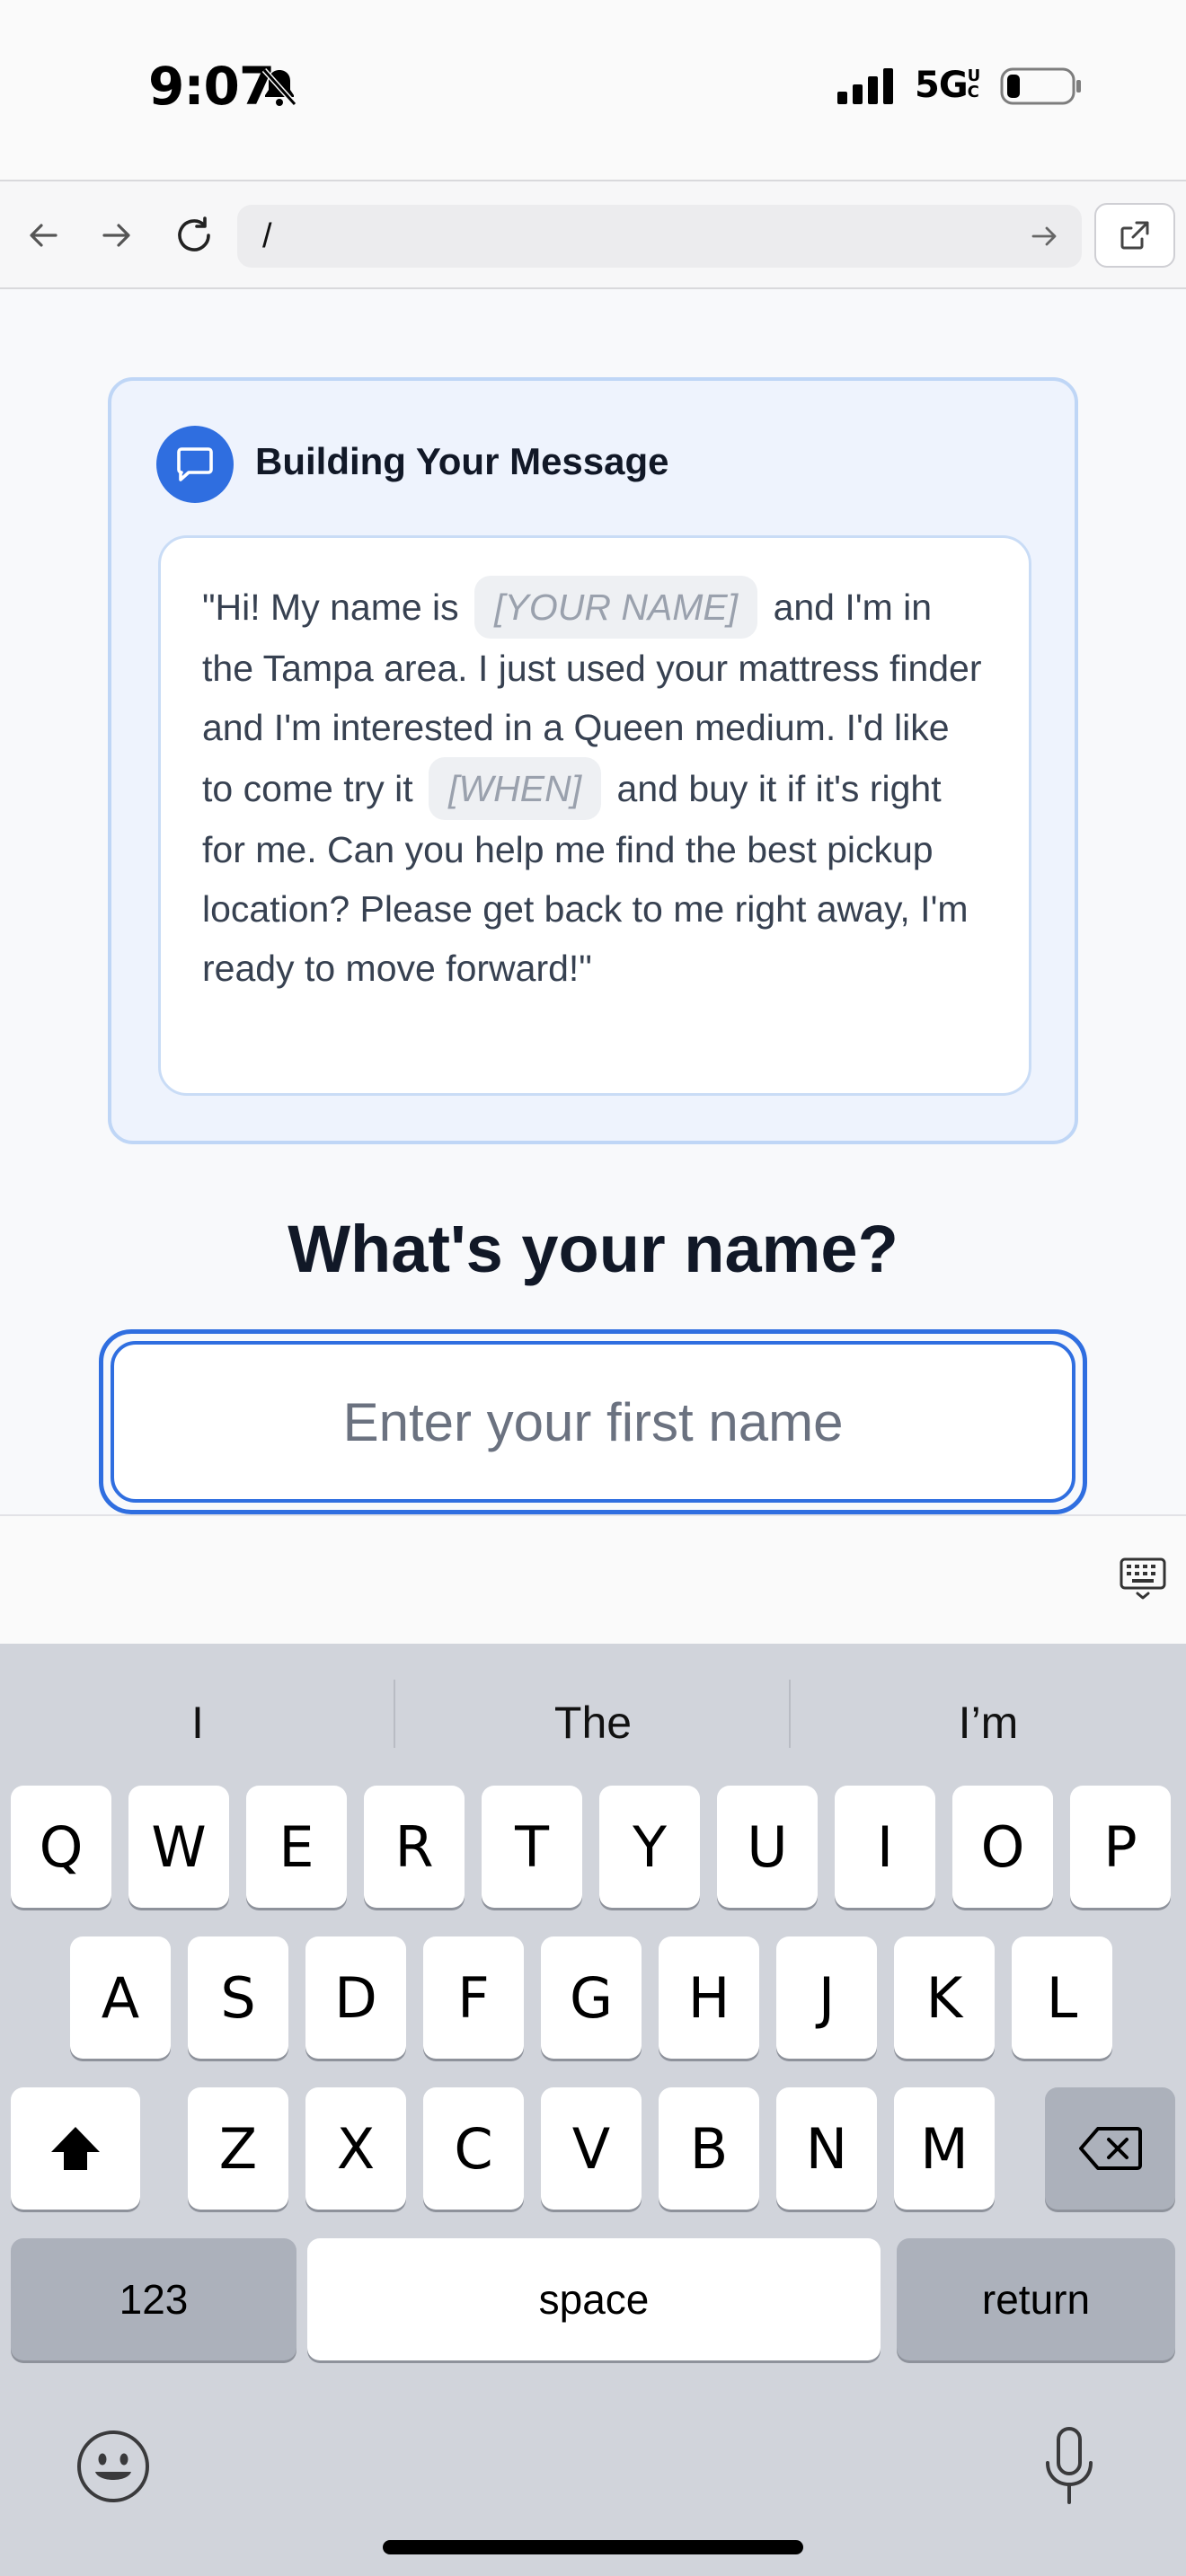 The width and height of the screenshot is (1186, 2576). I want to click on forward-button, so click(117, 235).